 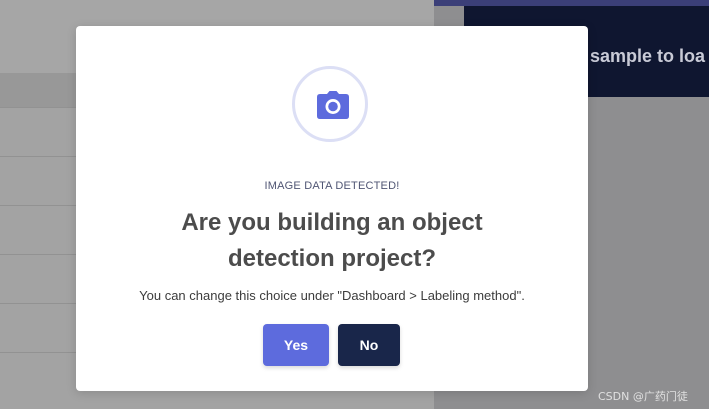 I want to click on modal-eyebrow: IMAGE DATA DETECTED!, so click(x=332, y=186).